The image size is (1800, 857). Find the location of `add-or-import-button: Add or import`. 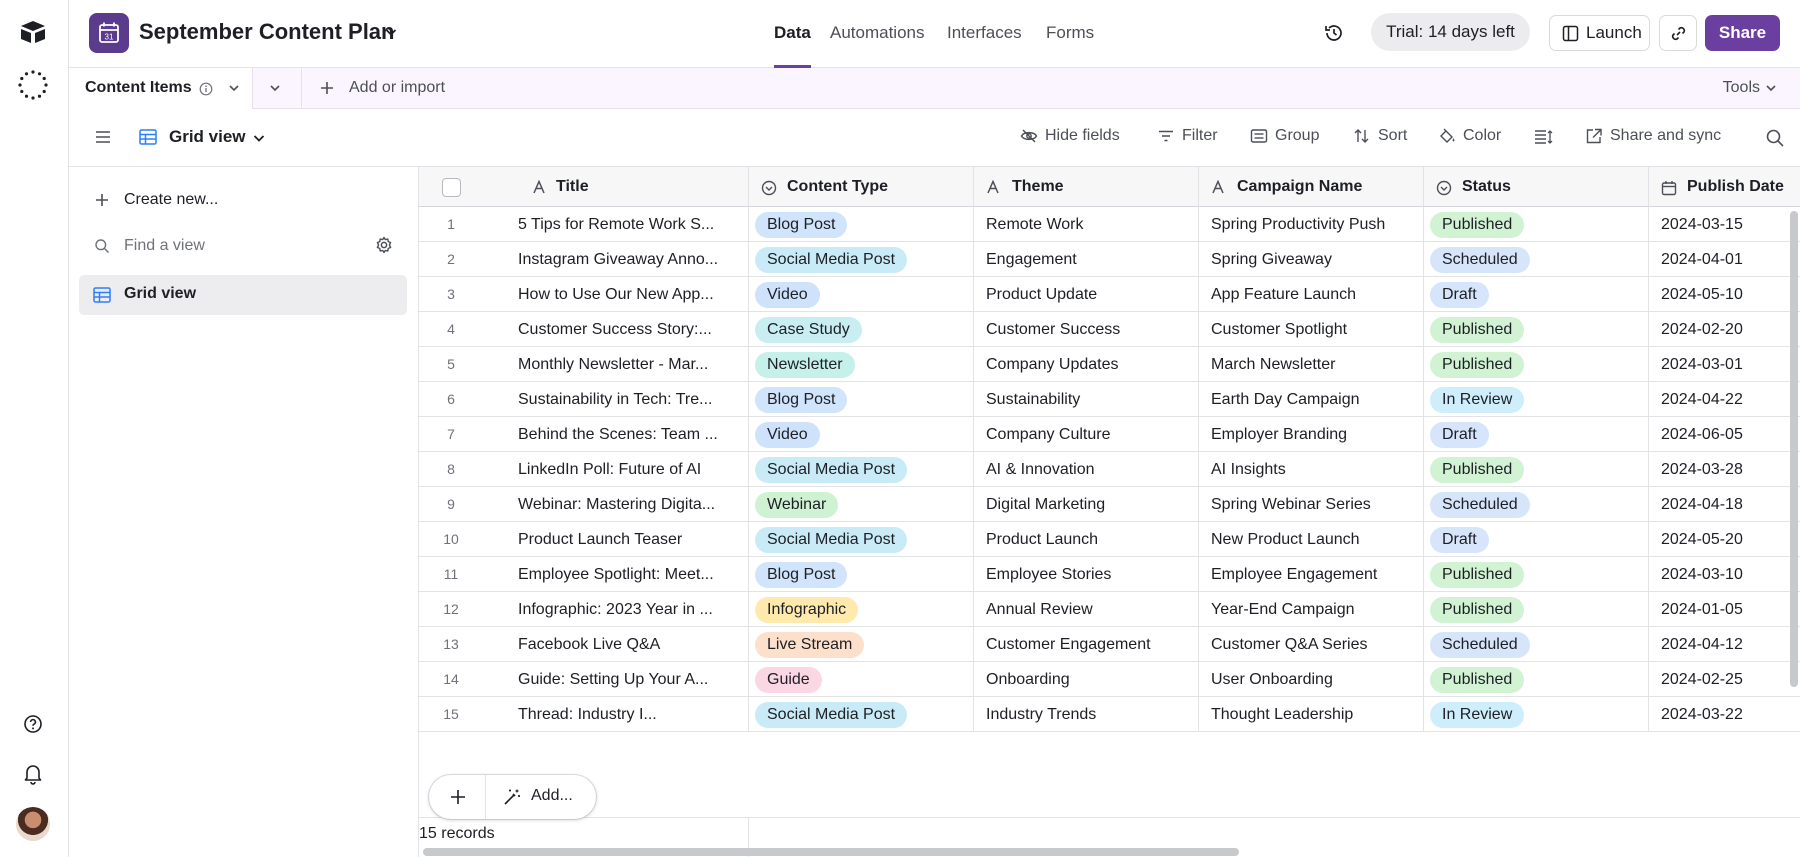

add-or-import-button: Add or import is located at coordinates (382, 88).